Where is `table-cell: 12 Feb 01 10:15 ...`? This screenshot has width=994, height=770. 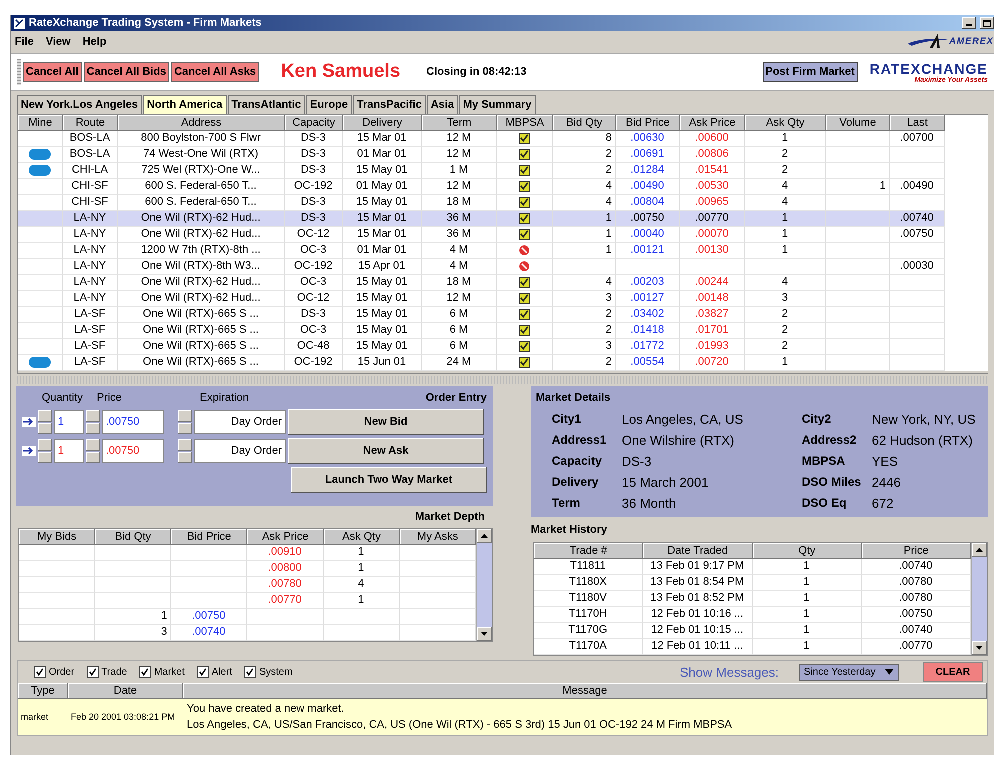 table-cell: 12 Feb 01 10:15 ... is located at coordinates (697, 631).